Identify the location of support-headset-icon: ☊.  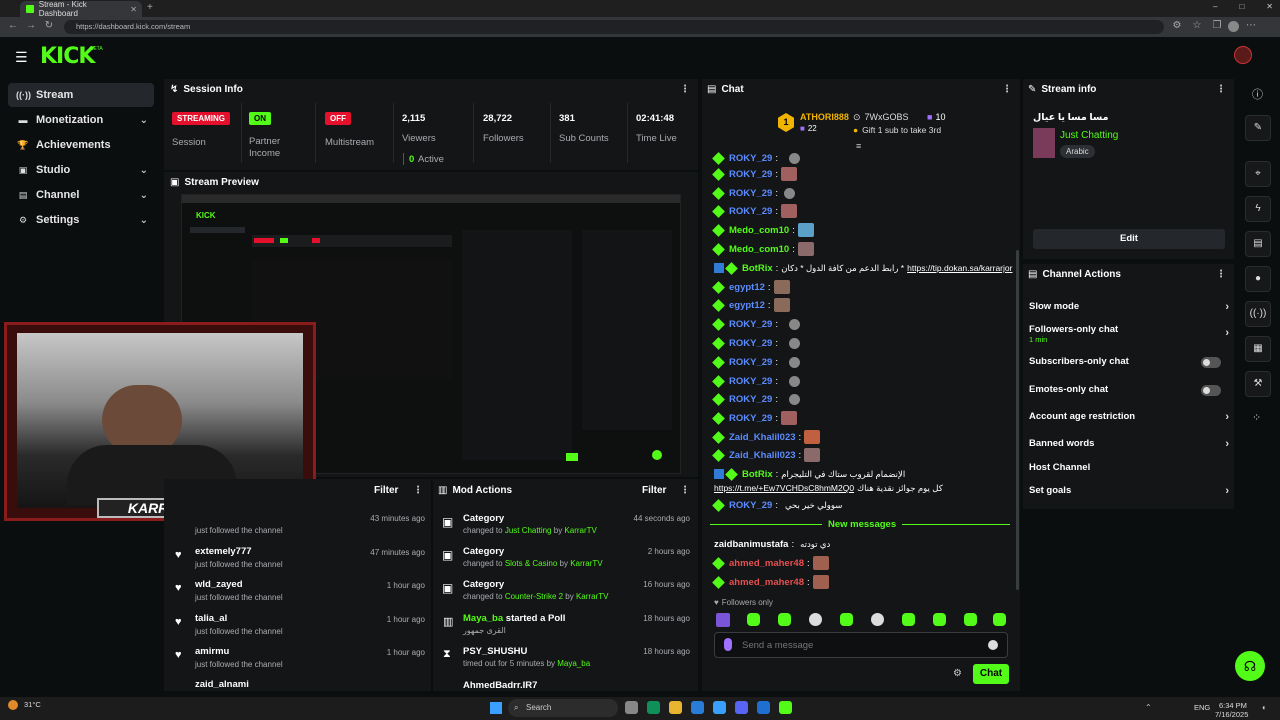
(1250, 666).